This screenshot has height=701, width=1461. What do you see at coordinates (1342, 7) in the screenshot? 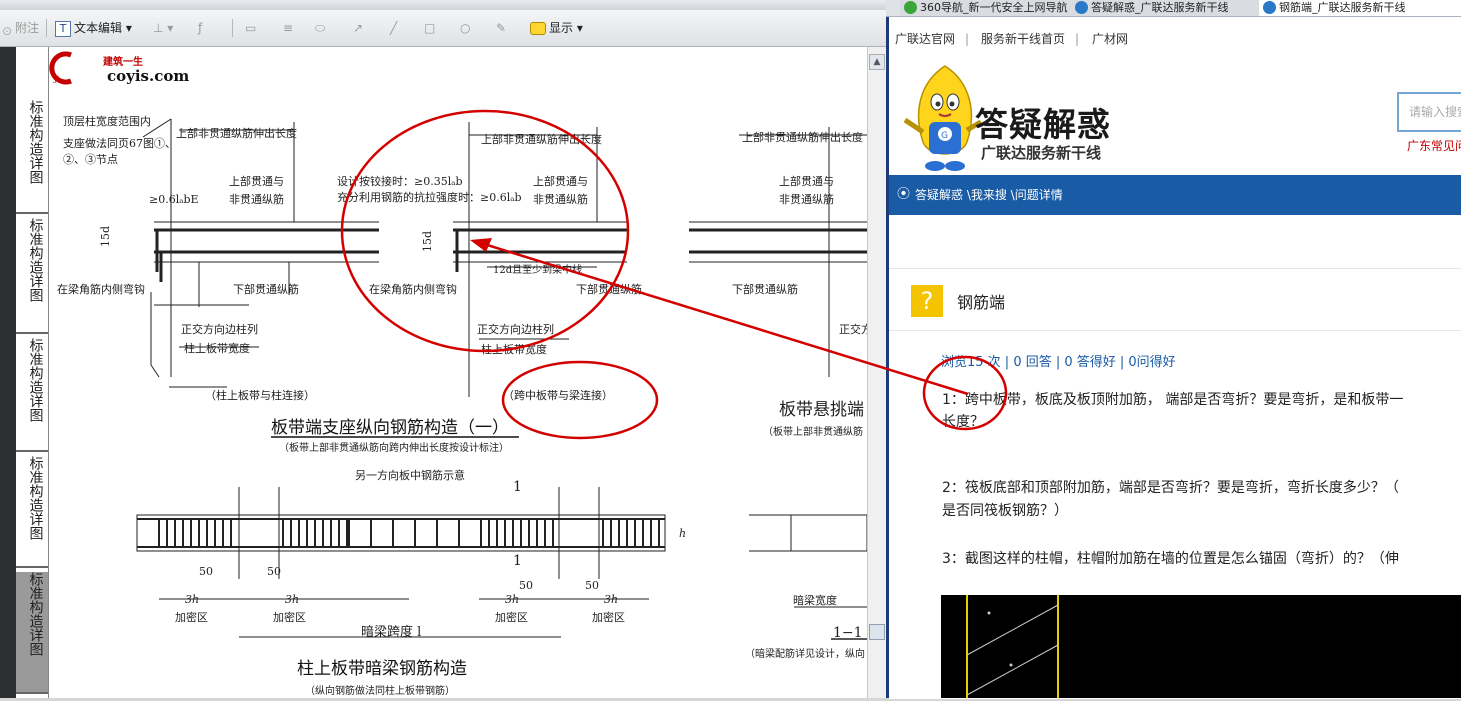
I see `tab-label: 钢筋端_广联达服务新干线` at bounding box center [1342, 7].